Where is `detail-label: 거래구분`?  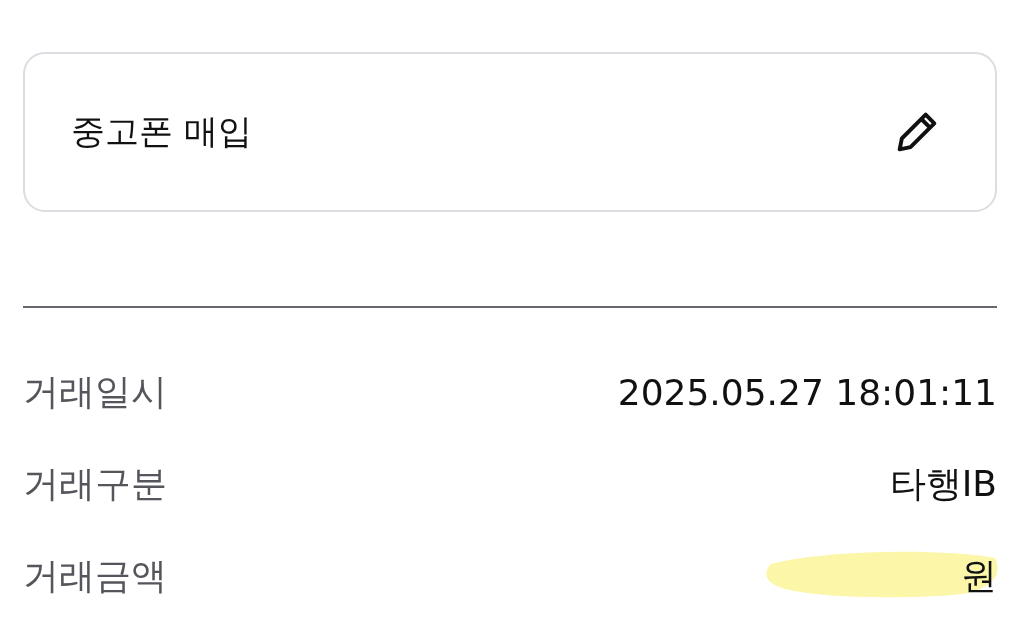
detail-label: 거래구분 is located at coordinates (95, 483).